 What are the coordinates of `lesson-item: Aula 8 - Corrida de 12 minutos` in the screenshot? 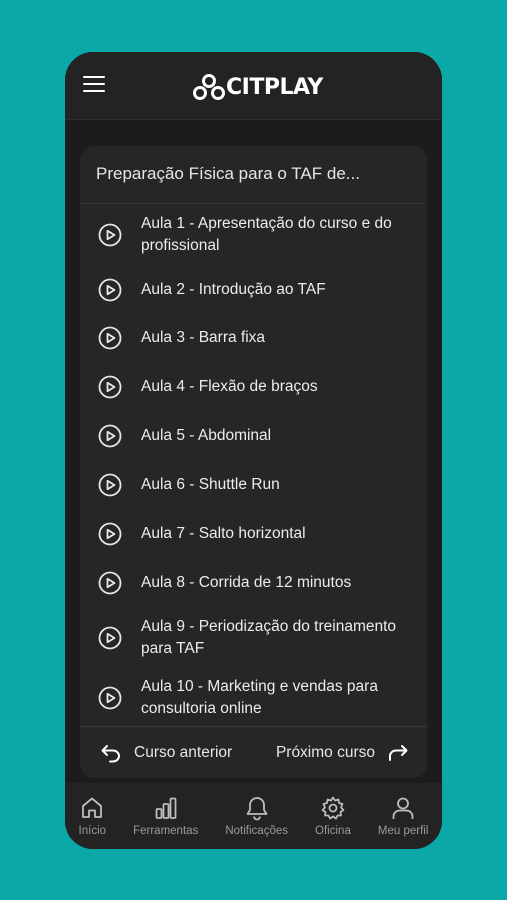 It's located at (253, 582).